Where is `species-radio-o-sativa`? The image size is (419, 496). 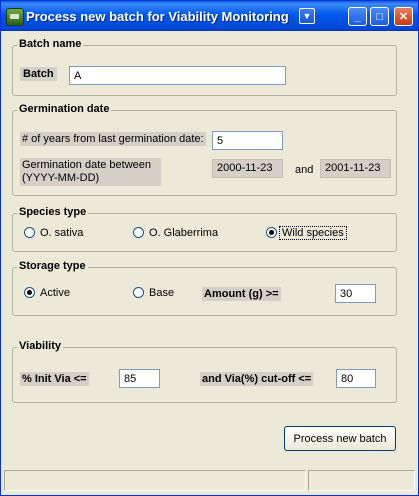 species-radio-o-sativa is located at coordinates (29, 232).